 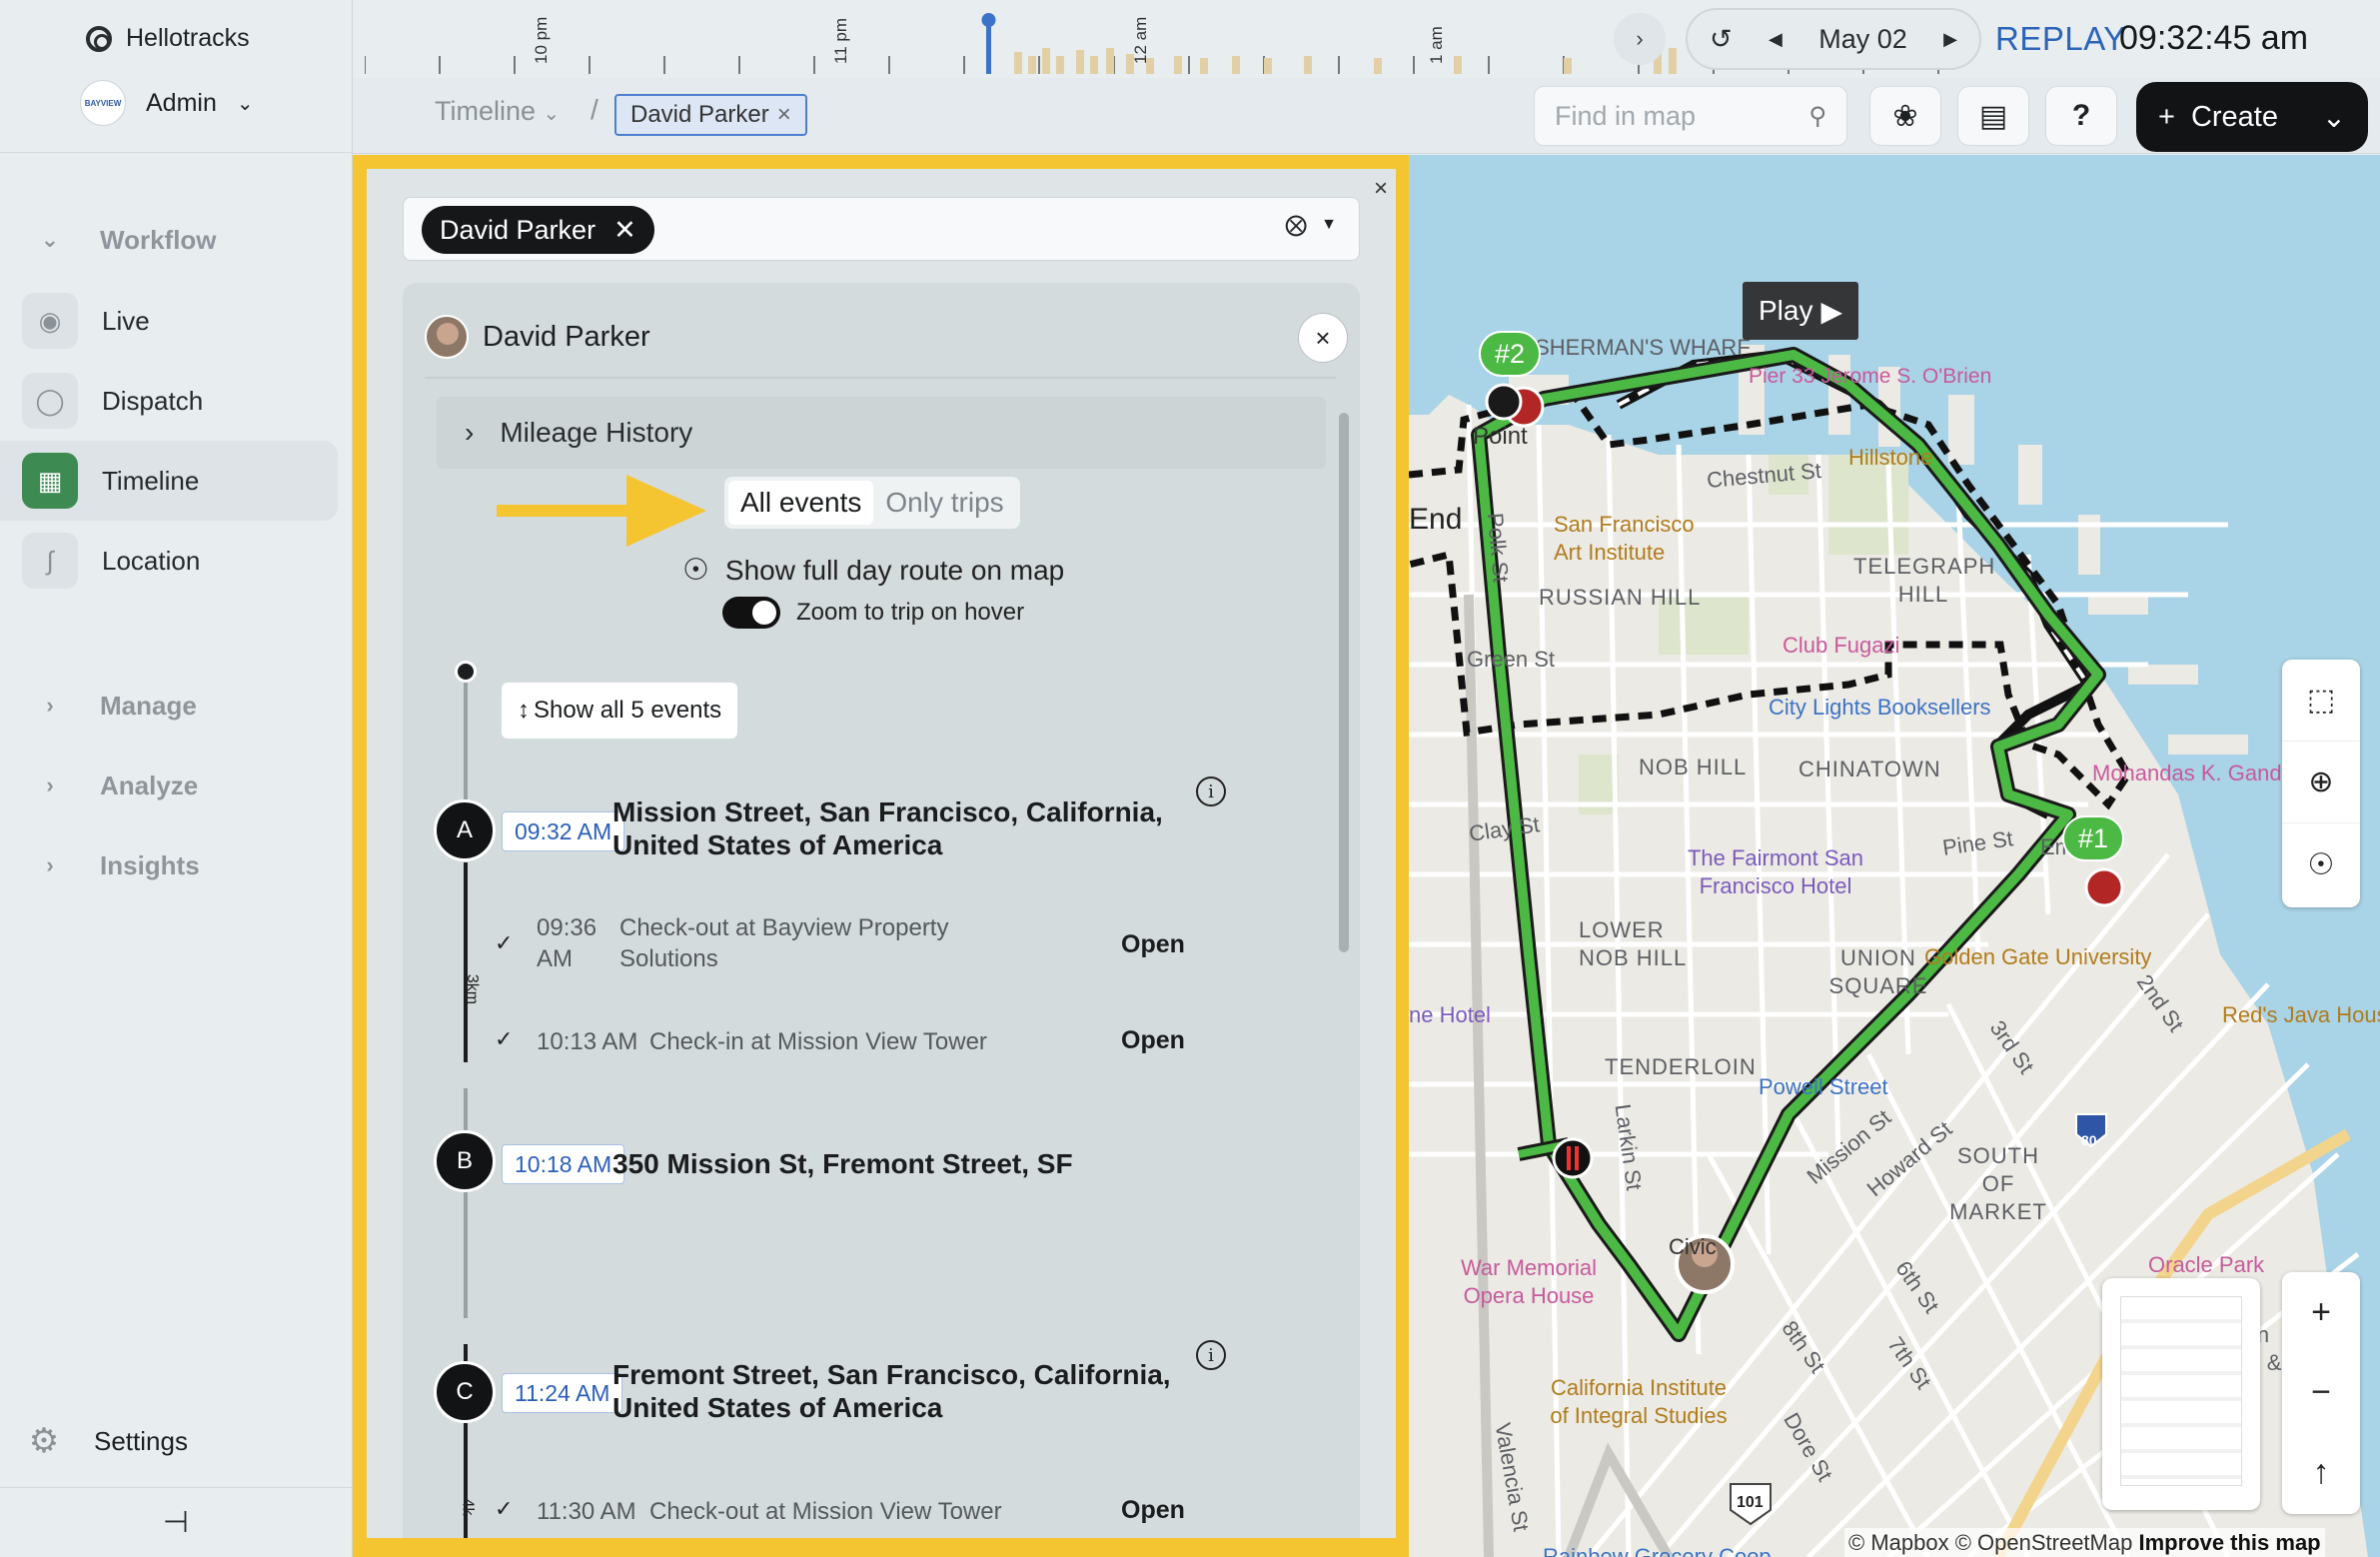 I want to click on app-brand: Hellotracks, so click(x=168, y=39).